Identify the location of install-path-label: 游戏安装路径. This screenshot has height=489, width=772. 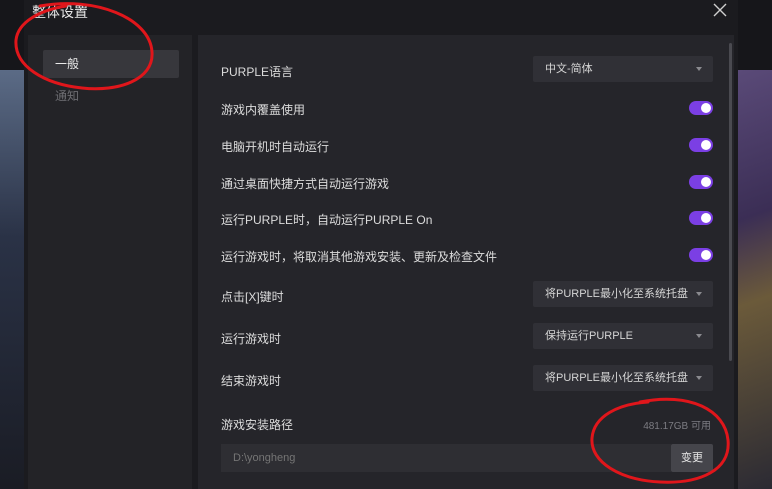
(257, 425).